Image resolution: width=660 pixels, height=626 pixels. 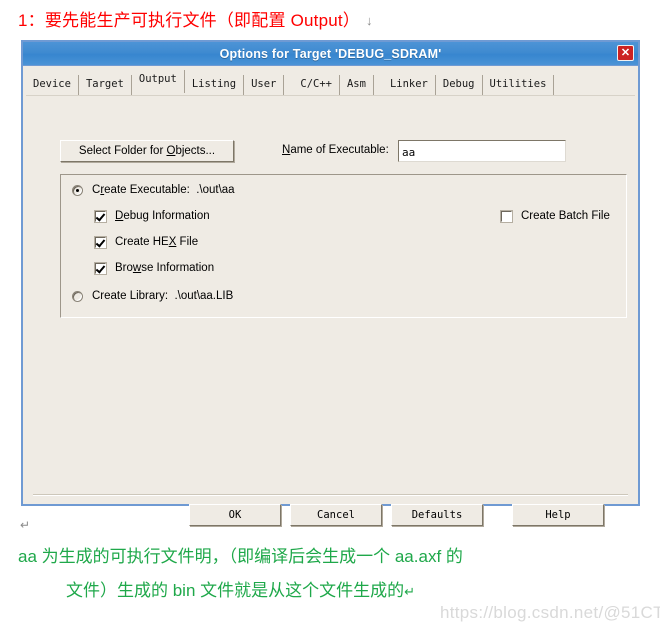 I want to click on tab-user: User, so click(x=264, y=85).